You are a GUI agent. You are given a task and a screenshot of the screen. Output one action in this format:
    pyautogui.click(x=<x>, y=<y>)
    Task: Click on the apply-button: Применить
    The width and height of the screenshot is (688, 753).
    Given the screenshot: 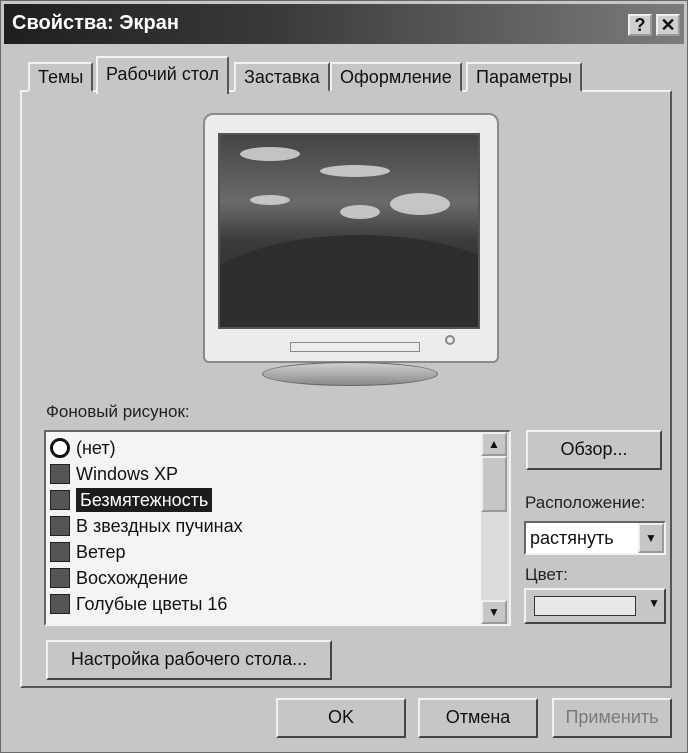 What is the action you would take?
    pyautogui.click(x=612, y=718)
    